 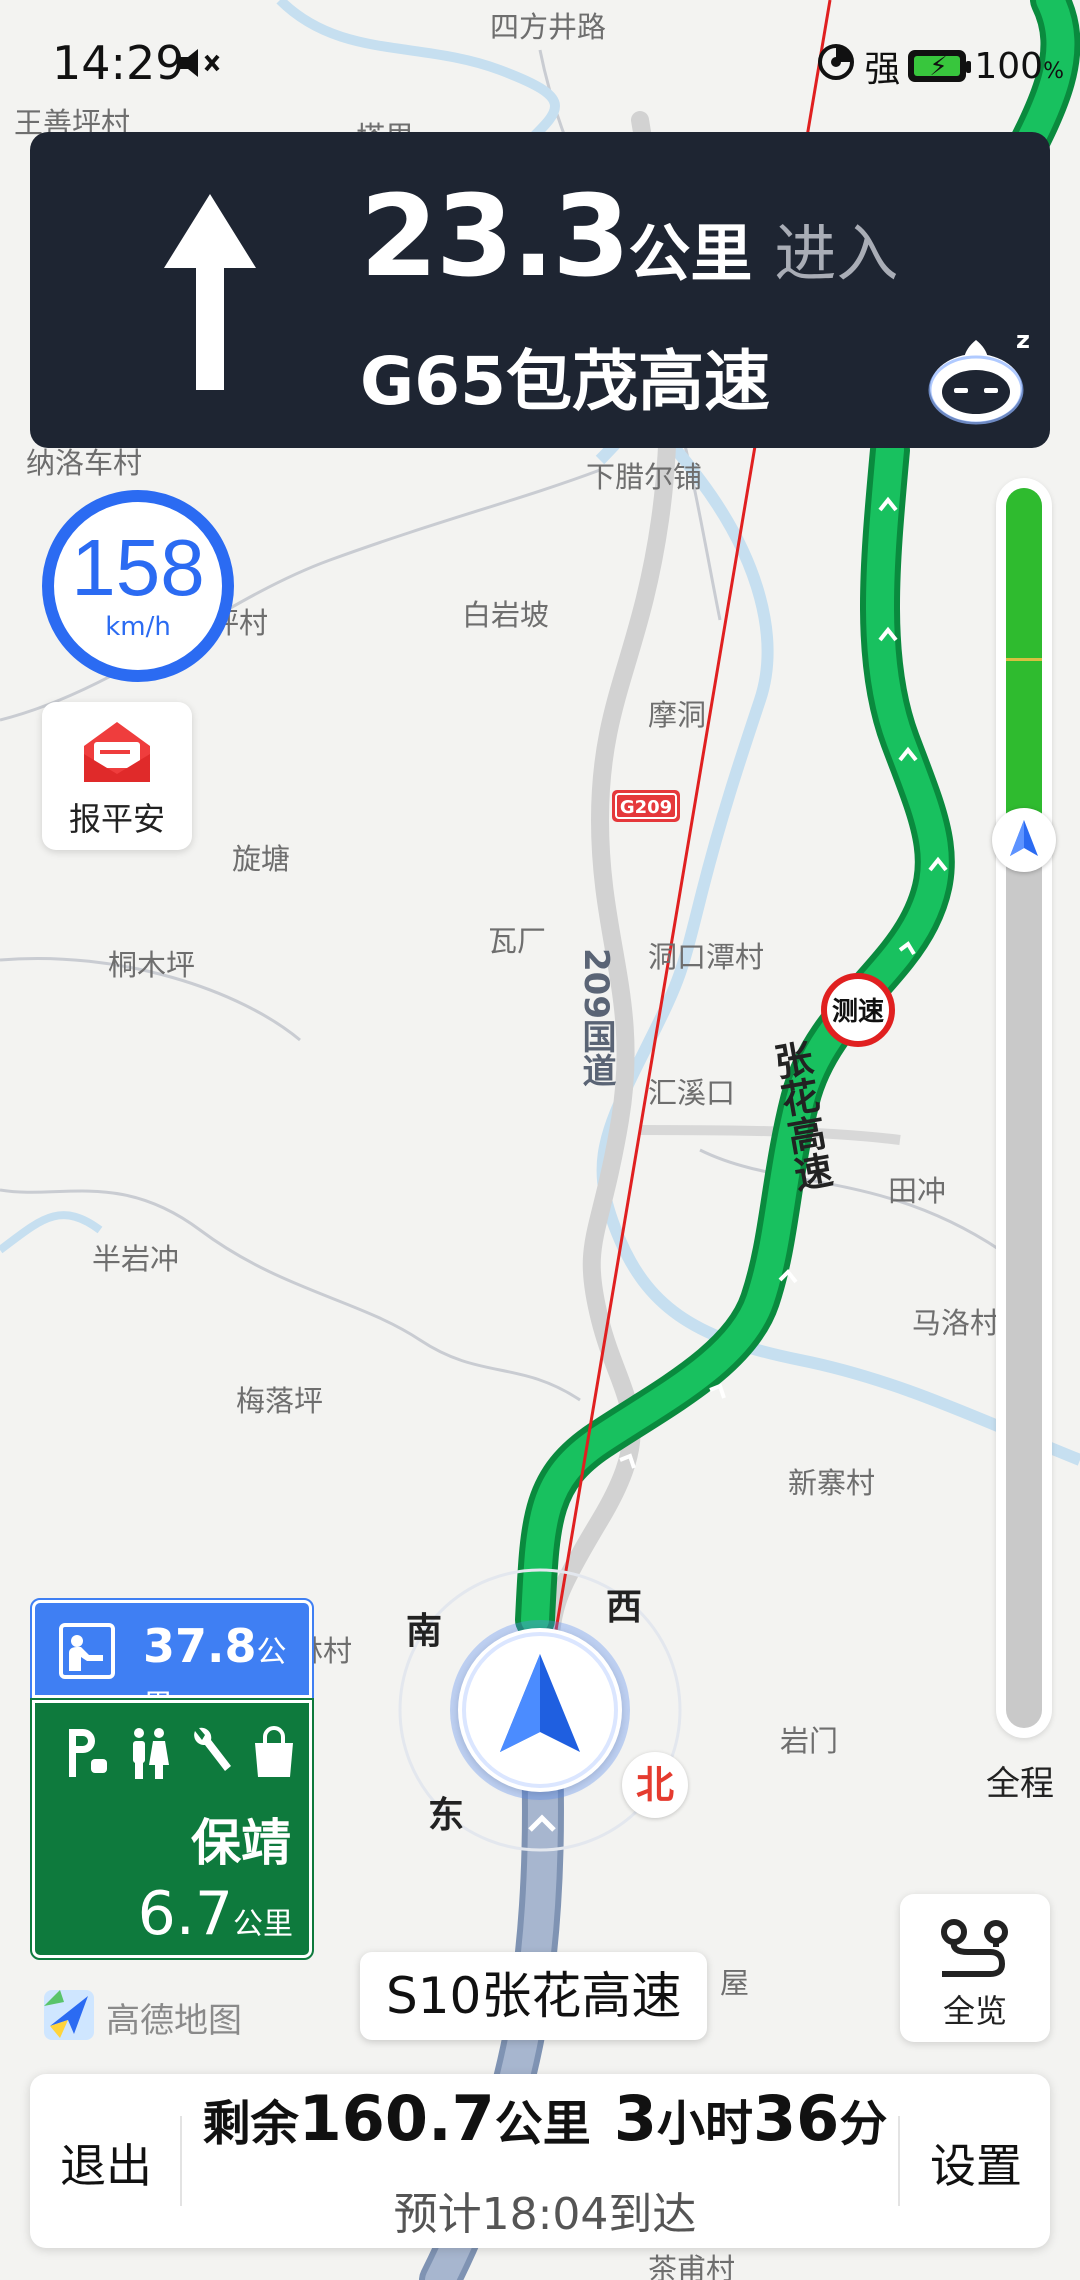 What do you see at coordinates (1024, 840) in the screenshot?
I see `progress-car-icon` at bounding box center [1024, 840].